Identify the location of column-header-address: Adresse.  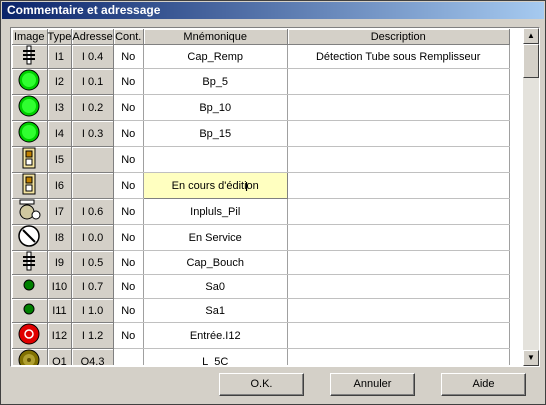
(92, 37).